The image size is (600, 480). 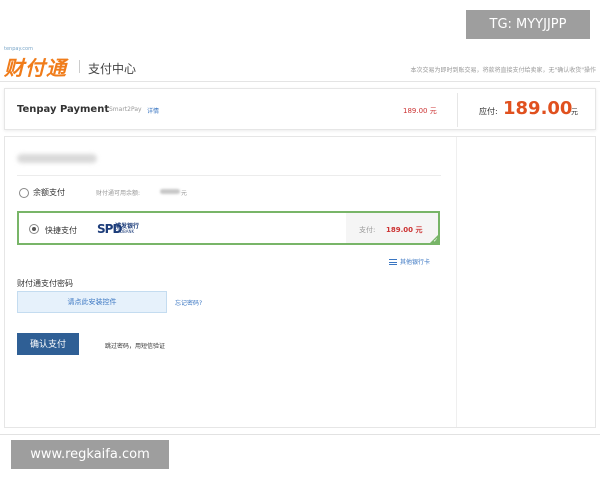 What do you see at coordinates (34, 229) in the screenshot?
I see `quick-pay-radio` at bounding box center [34, 229].